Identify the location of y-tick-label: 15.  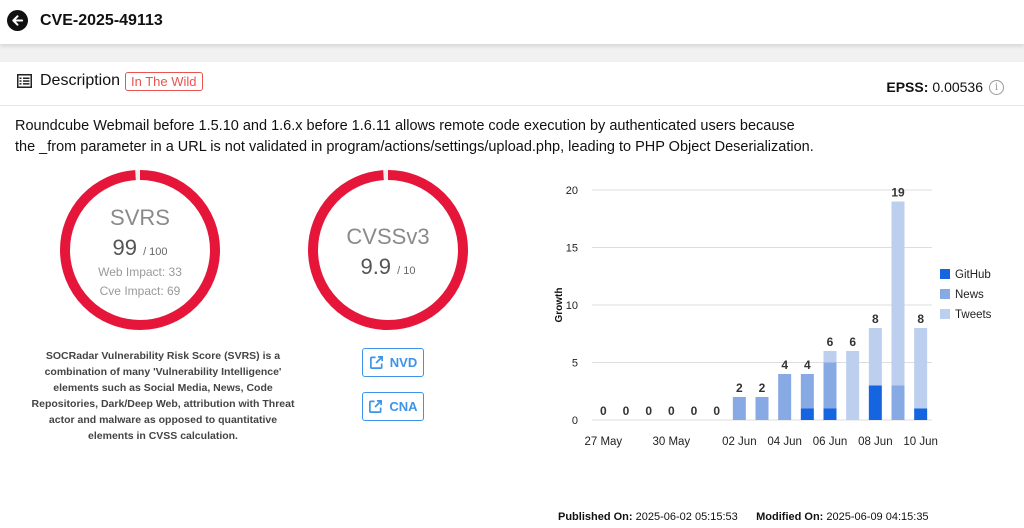
(572, 249).